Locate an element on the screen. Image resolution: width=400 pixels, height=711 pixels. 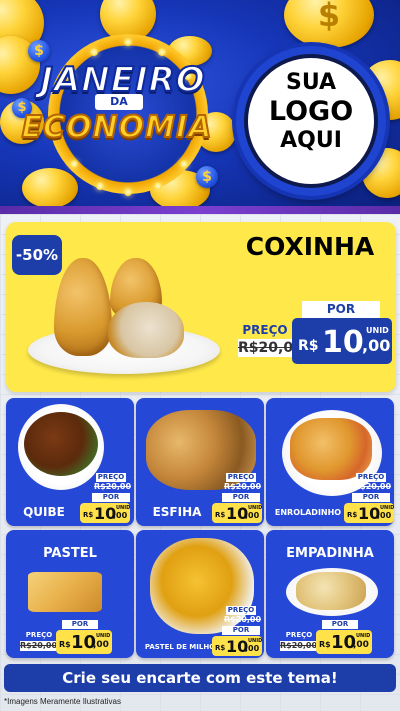
product-name: PASTEL DE MILHO is located at coordinates (180, 647).